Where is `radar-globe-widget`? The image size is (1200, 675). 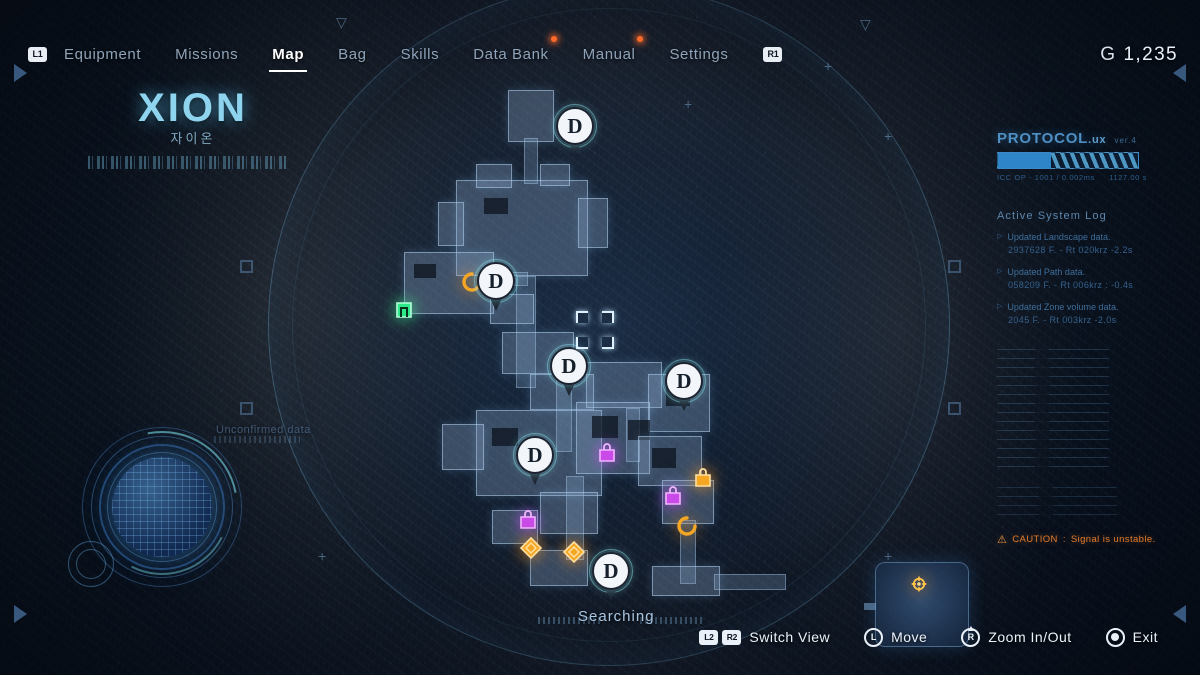 radar-globe-widget is located at coordinates (162, 507).